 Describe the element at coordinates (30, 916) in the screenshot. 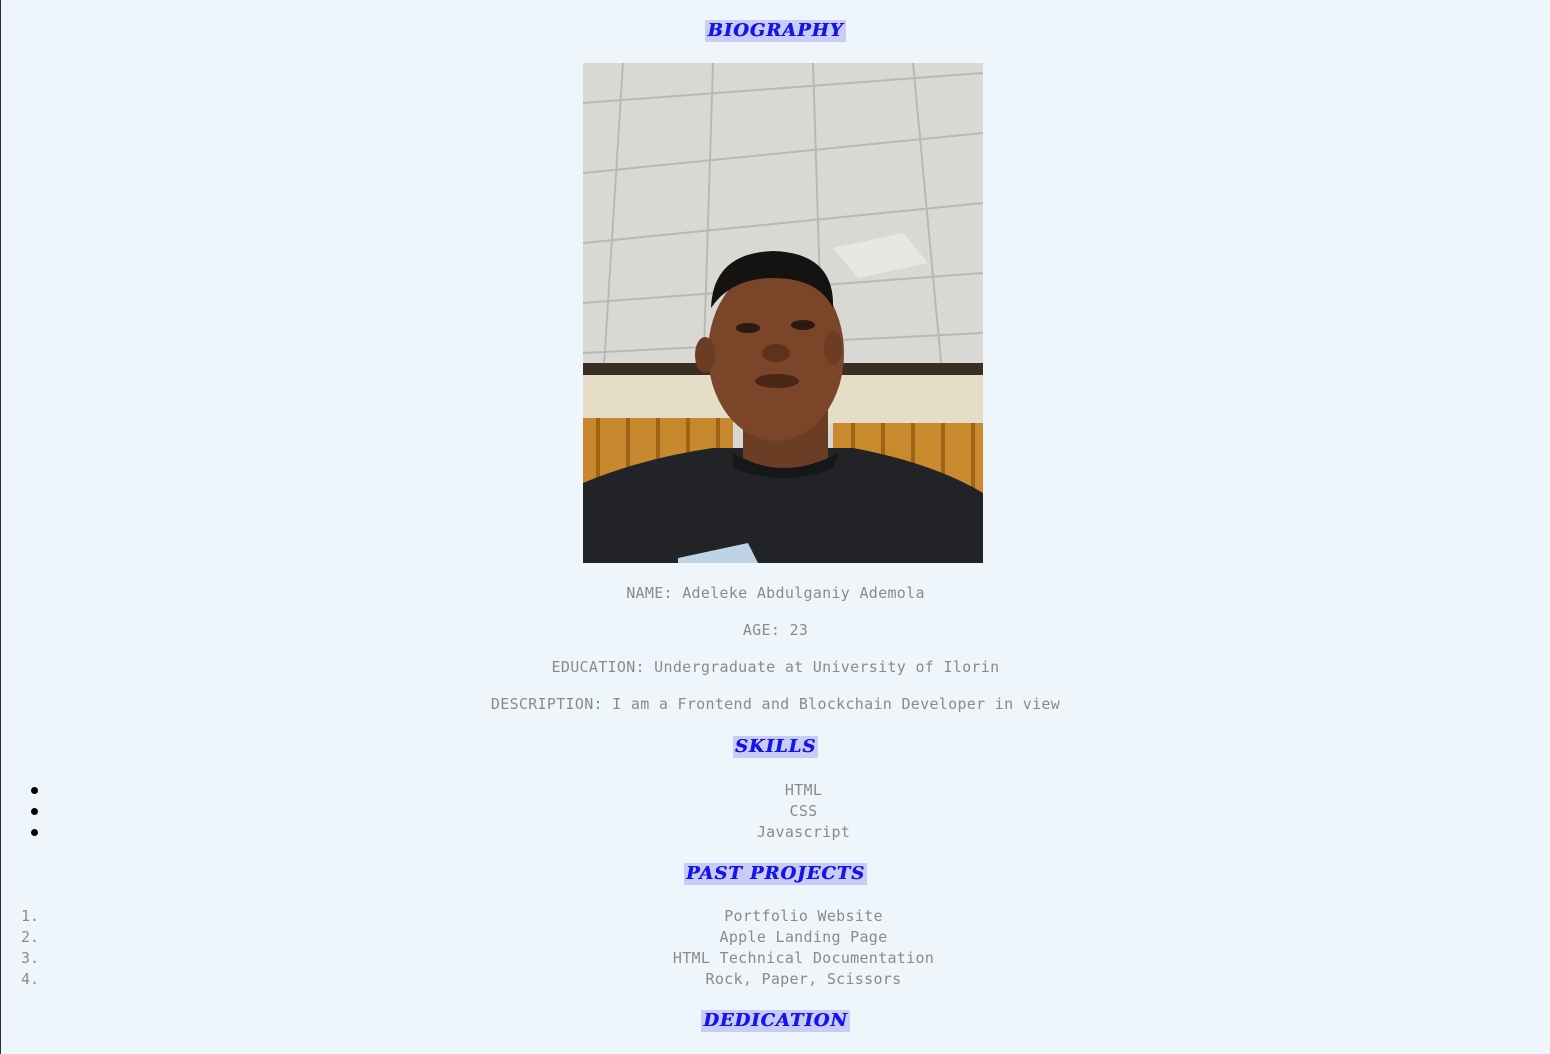

I see `list-number: 1.` at that location.